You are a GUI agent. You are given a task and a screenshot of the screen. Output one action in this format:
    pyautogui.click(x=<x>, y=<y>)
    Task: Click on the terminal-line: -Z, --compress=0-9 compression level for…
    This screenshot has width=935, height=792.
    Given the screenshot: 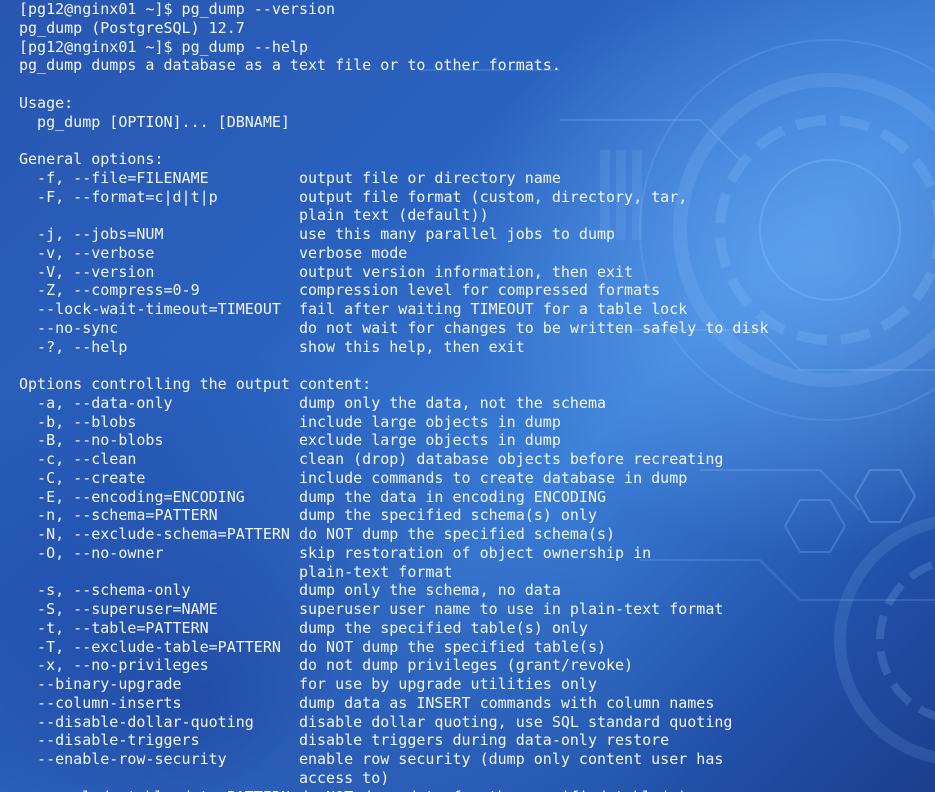 What is the action you would take?
    pyautogui.click(x=340, y=290)
    